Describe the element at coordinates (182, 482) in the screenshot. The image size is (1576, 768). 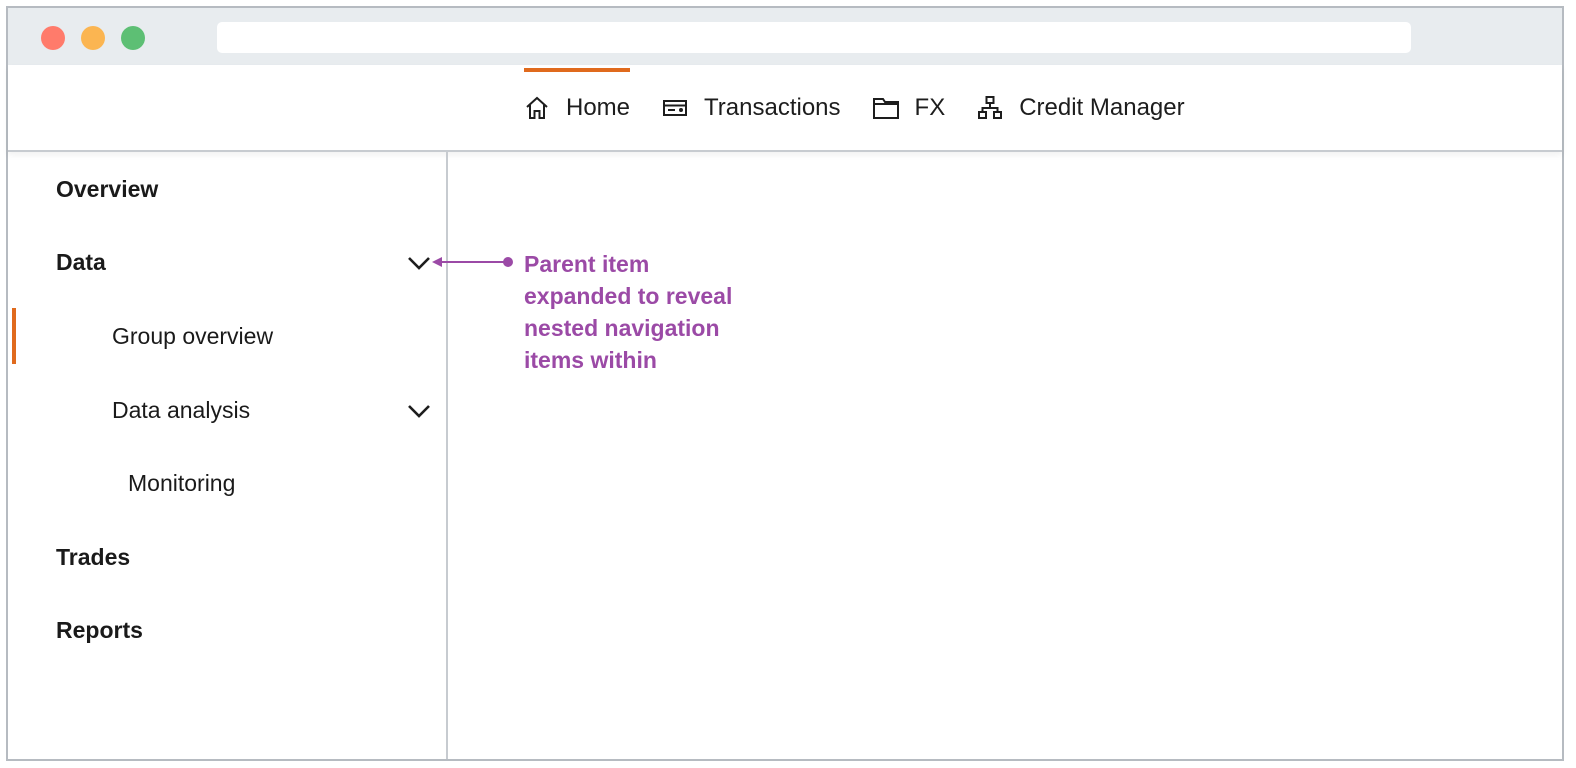
I see `sidebar-item-label: Monitoring` at that location.